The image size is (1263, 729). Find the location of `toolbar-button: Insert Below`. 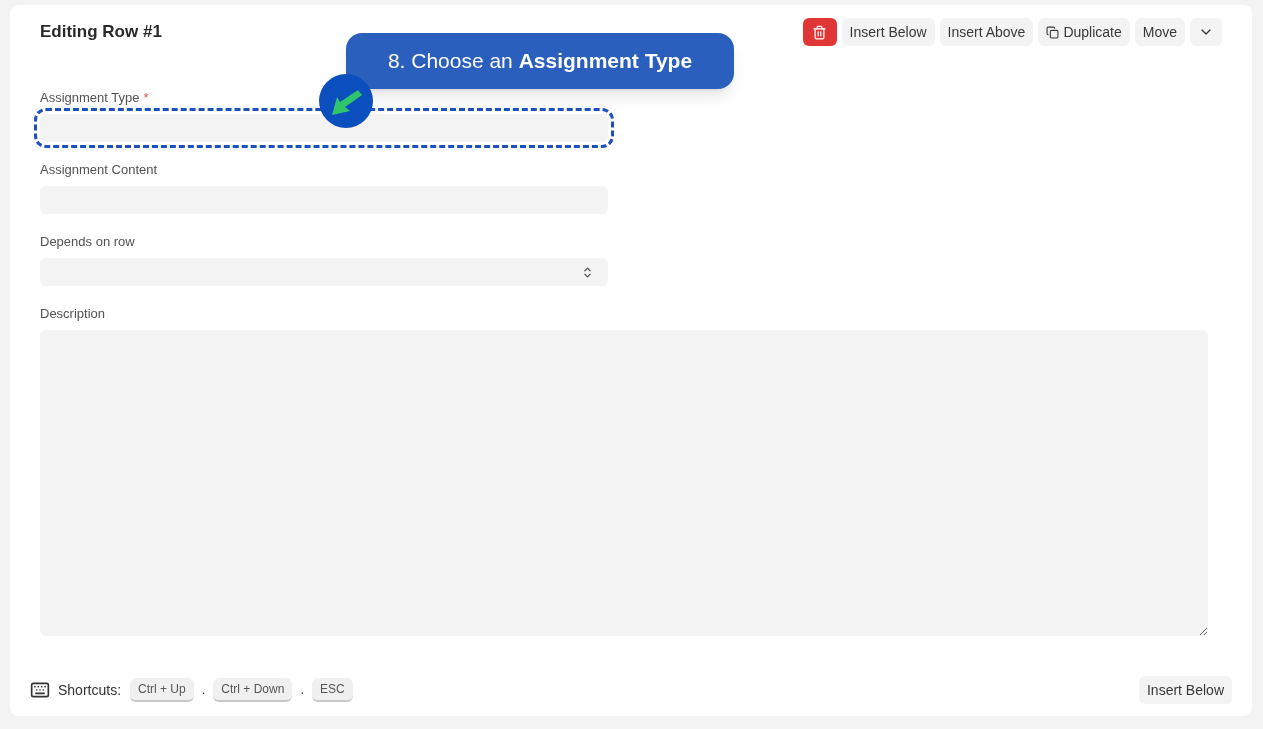

toolbar-button: Insert Below is located at coordinates (888, 32).